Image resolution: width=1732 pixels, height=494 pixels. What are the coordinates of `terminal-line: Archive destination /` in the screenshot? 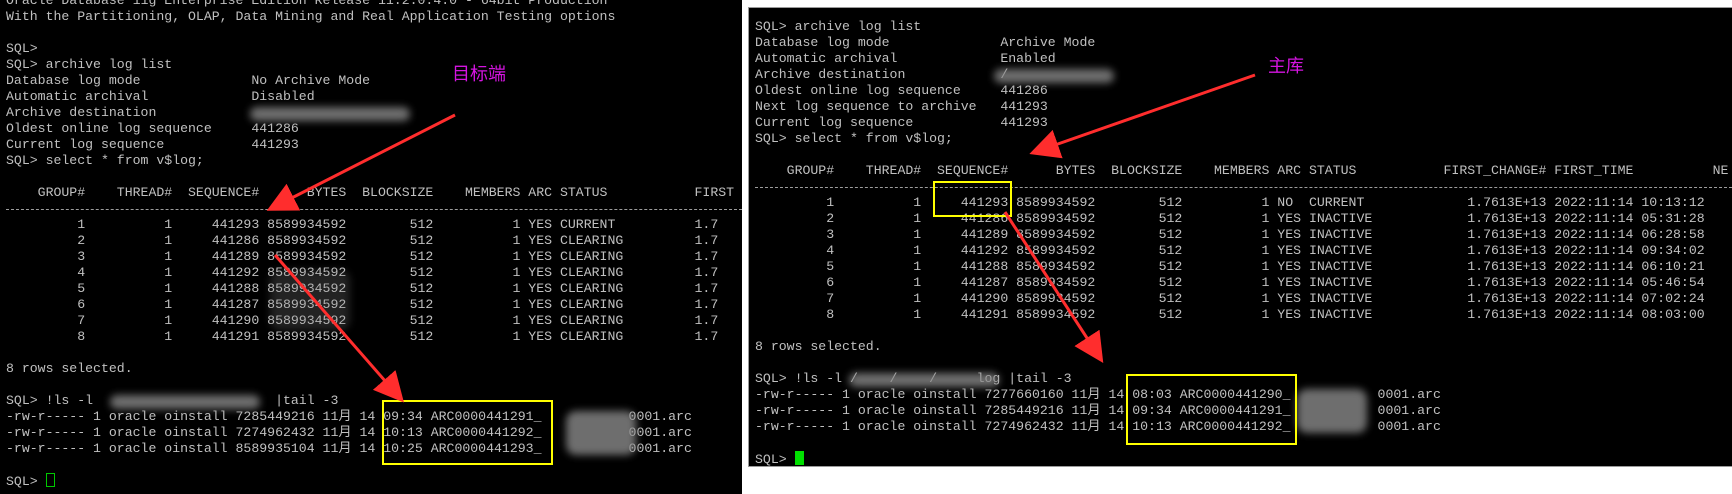 It's located at (882, 74).